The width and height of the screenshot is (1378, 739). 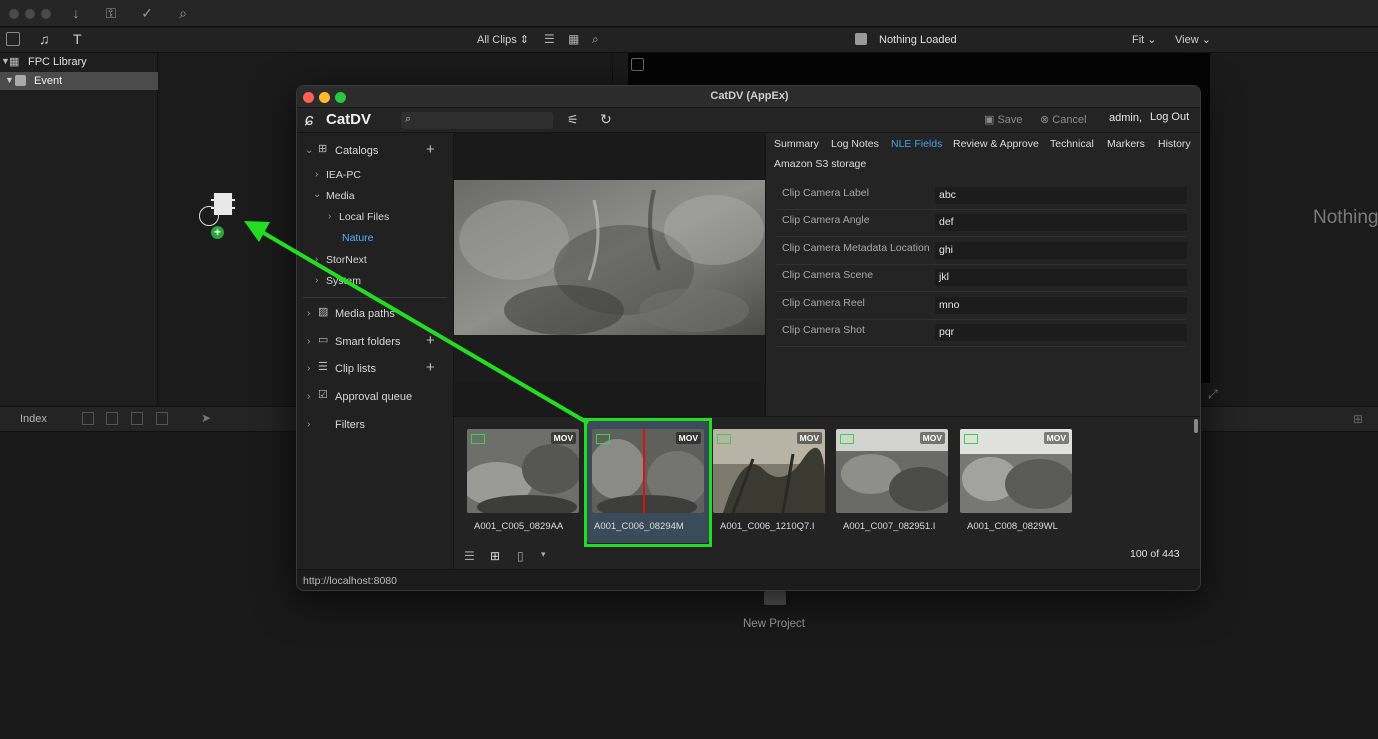 What do you see at coordinates (503, 39) in the screenshot?
I see `clip-filter-dropdown: All Clips ⇕` at bounding box center [503, 39].